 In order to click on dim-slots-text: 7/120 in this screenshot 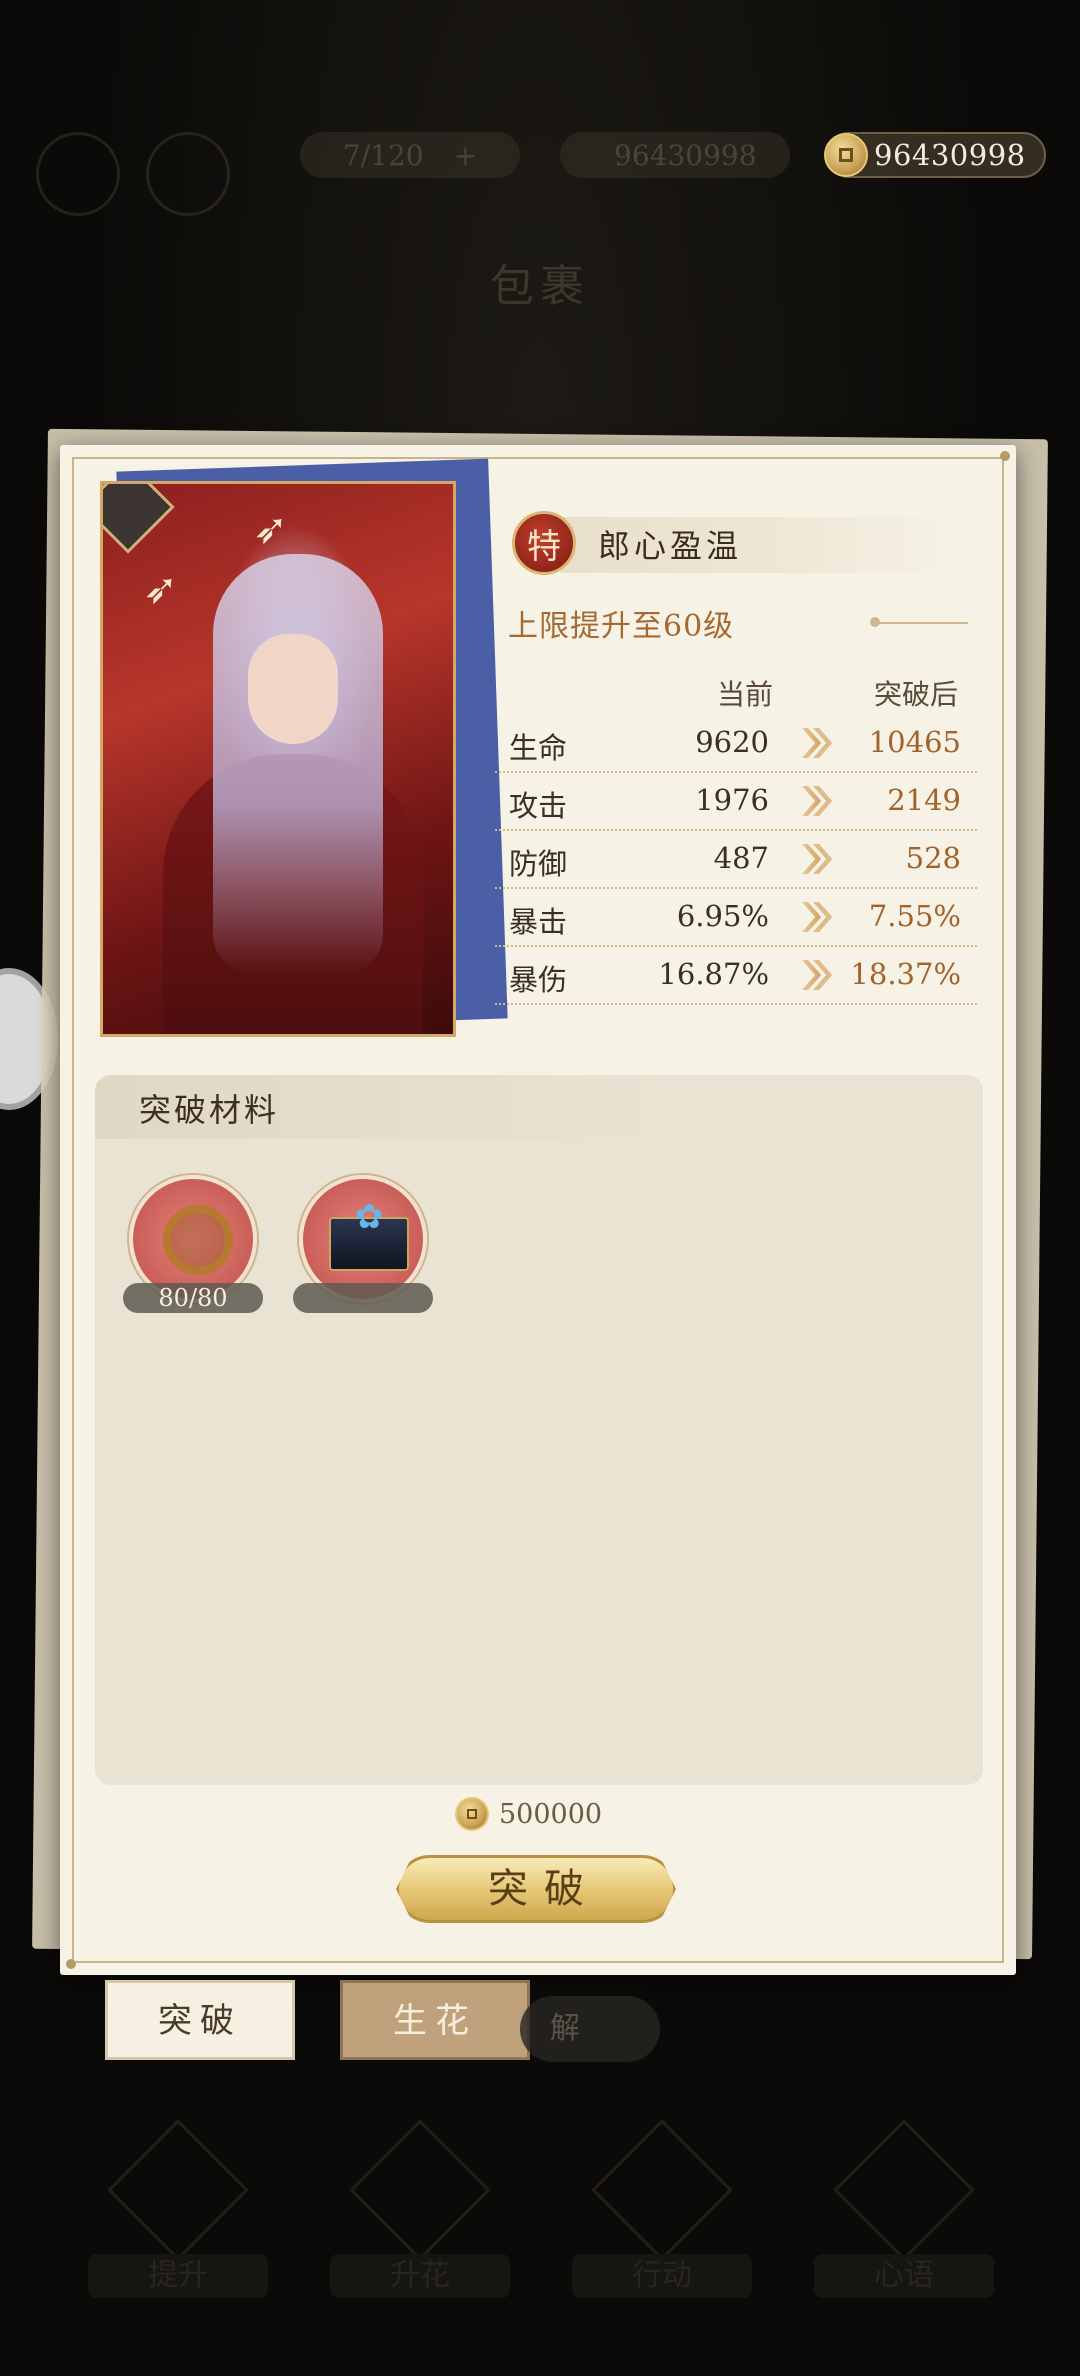, I will do `click(383, 155)`.